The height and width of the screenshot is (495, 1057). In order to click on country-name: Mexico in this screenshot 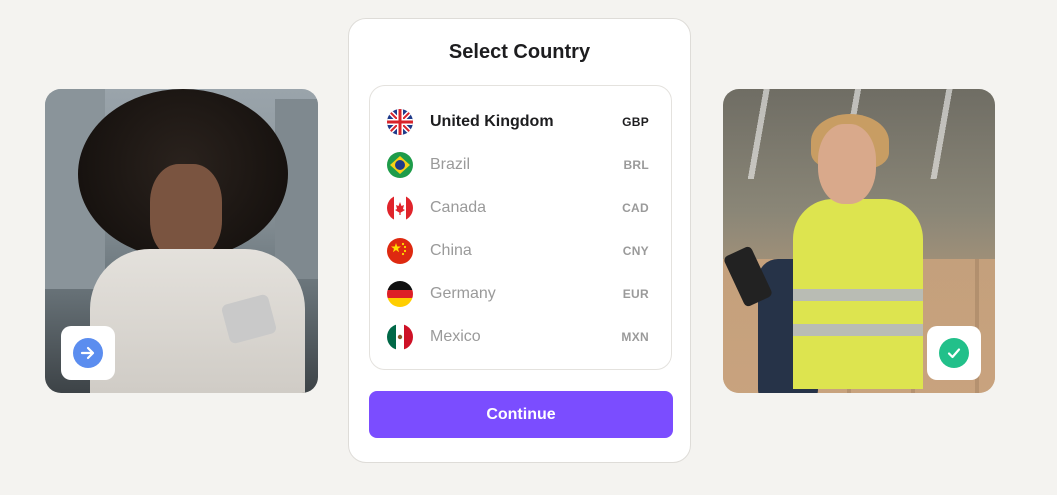, I will do `click(455, 336)`.